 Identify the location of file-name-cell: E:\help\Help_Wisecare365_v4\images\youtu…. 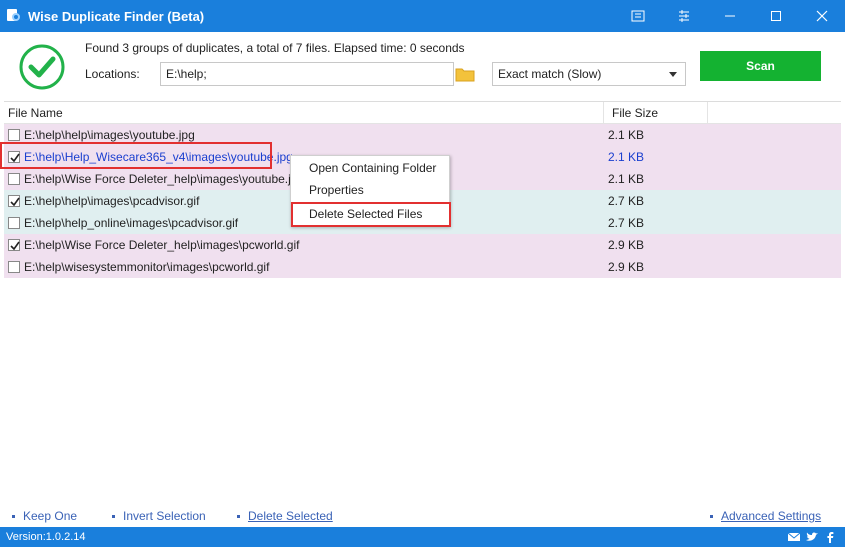
(158, 157).